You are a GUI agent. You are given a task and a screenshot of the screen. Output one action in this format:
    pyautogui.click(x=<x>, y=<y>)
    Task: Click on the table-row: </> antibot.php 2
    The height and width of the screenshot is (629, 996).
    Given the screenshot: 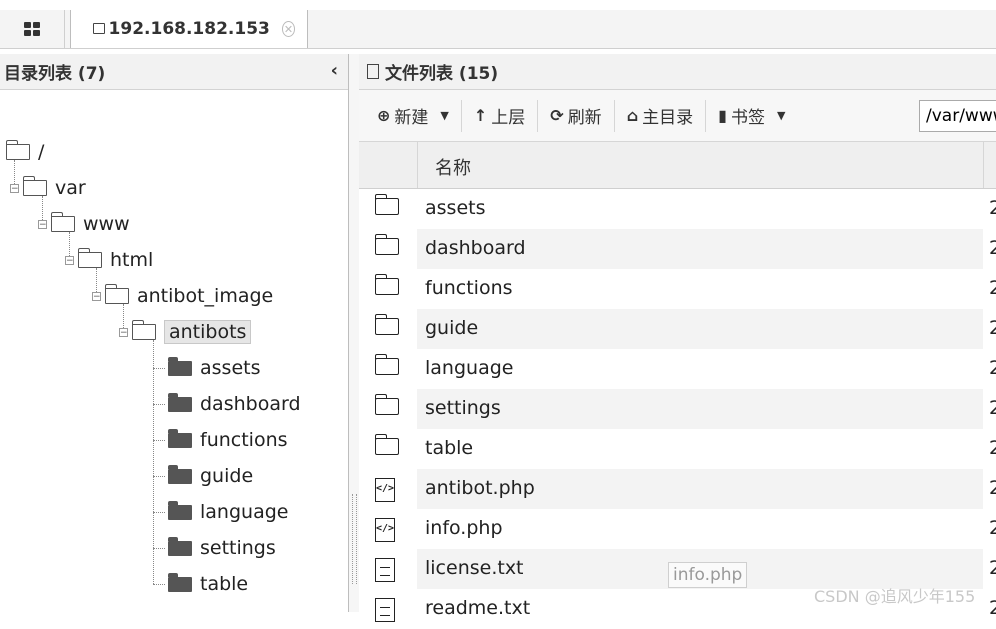 What is the action you would take?
    pyautogui.click(x=677, y=489)
    